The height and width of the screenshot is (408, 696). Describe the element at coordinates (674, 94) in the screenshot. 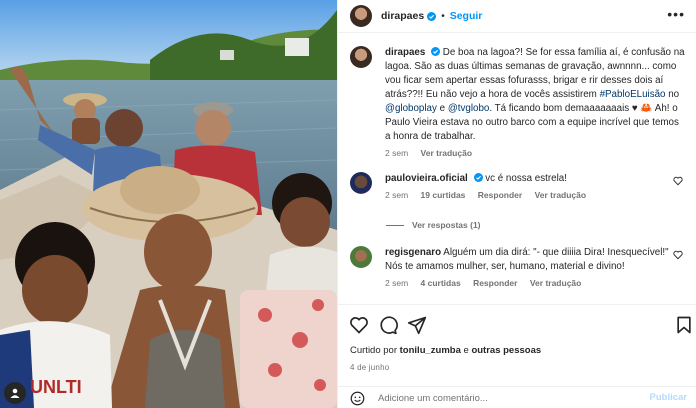

I see `caption-connector: no` at that location.